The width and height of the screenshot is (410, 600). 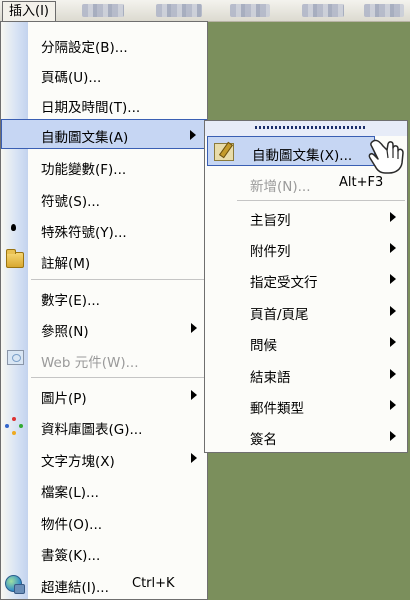 I want to click on web-component-icon, so click(x=15, y=357).